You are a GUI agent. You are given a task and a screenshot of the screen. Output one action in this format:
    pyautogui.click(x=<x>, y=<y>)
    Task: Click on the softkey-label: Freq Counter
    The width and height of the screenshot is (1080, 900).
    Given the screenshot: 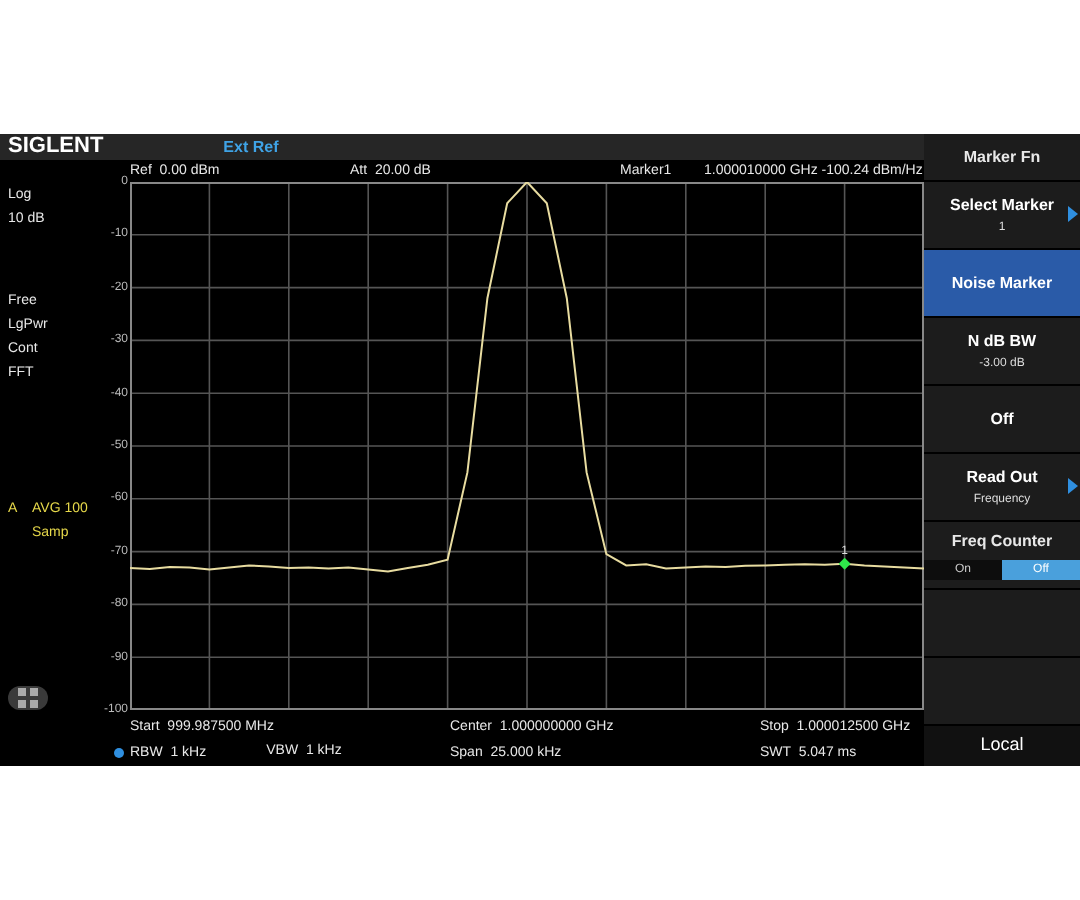 What is the action you would take?
    pyautogui.click(x=1002, y=542)
    